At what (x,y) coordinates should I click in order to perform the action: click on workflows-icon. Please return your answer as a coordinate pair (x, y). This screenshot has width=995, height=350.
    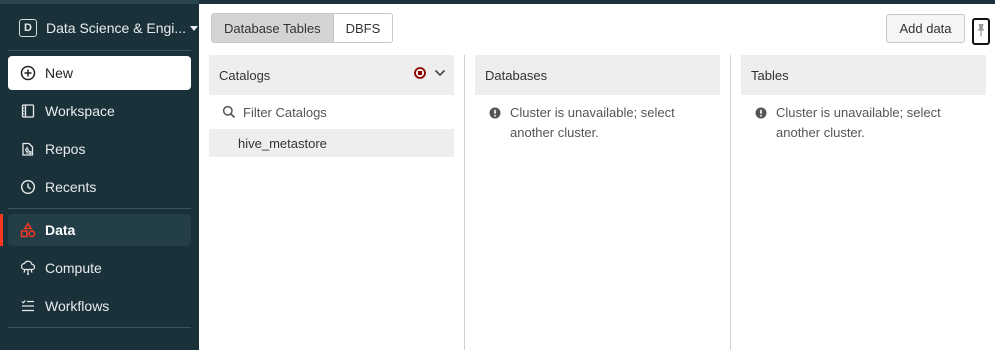
    Looking at the image, I should click on (28, 306).